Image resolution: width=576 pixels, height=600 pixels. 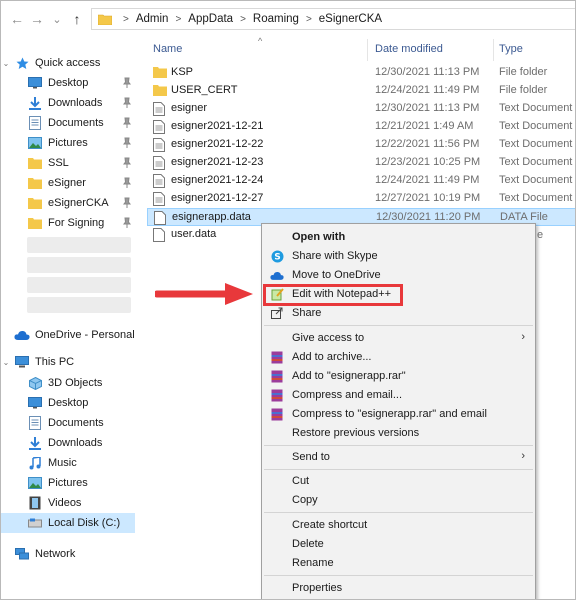 I want to click on sidebar-label: Local Disk (C:), so click(x=84, y=523).